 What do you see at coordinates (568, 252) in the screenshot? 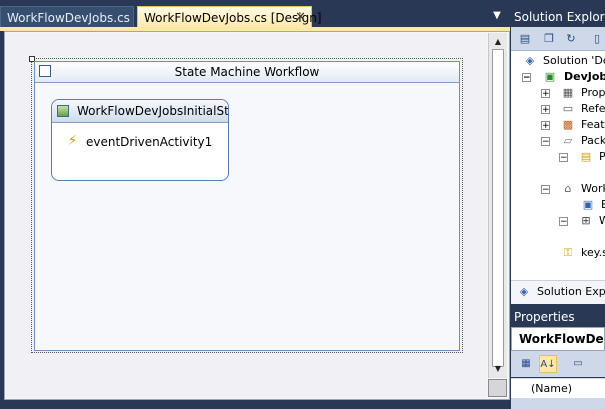
I see `key-icon: ⚿` at bounding box center [568, 252].